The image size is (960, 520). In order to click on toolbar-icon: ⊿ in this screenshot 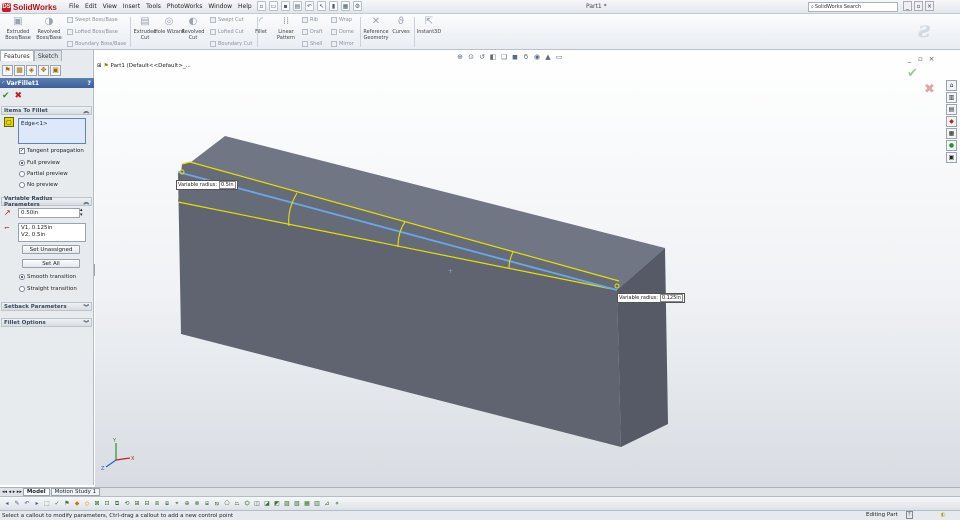, I will do `click(327, 503)`.